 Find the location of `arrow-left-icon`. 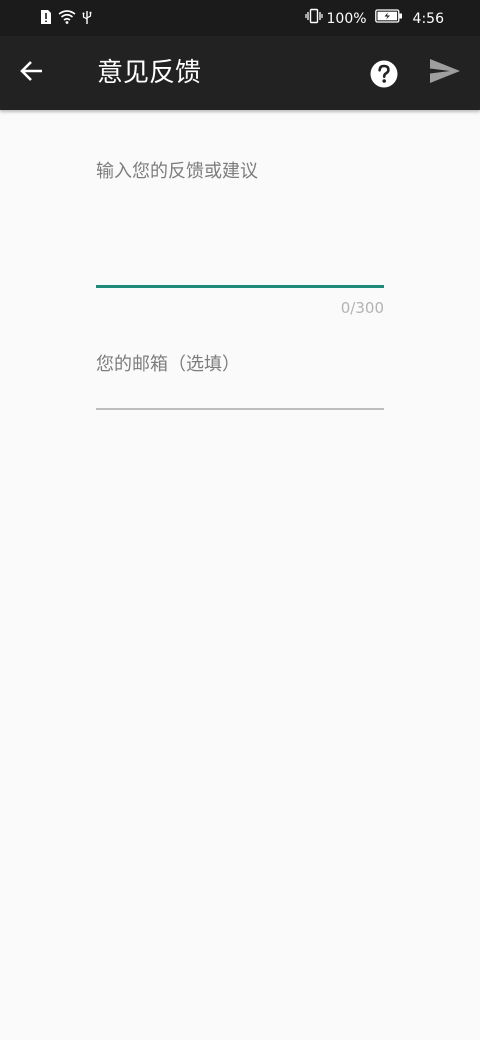

arrow-left-icon is located at coordinates (32, 73).